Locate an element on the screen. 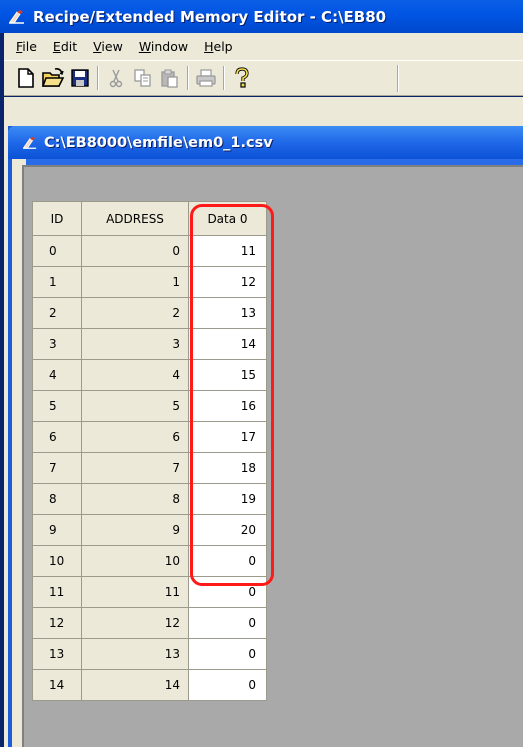  row-data-0-cell: 20 is located at coordinates (227, 530).